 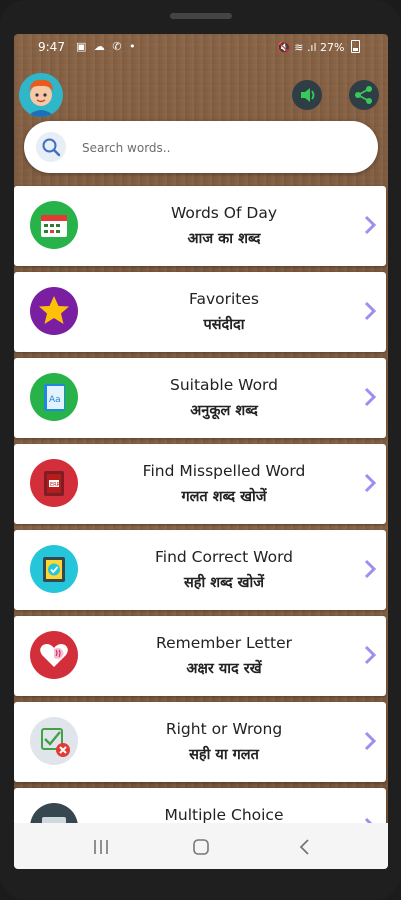 I want to click on home-icon, so click(x=201, y=847).